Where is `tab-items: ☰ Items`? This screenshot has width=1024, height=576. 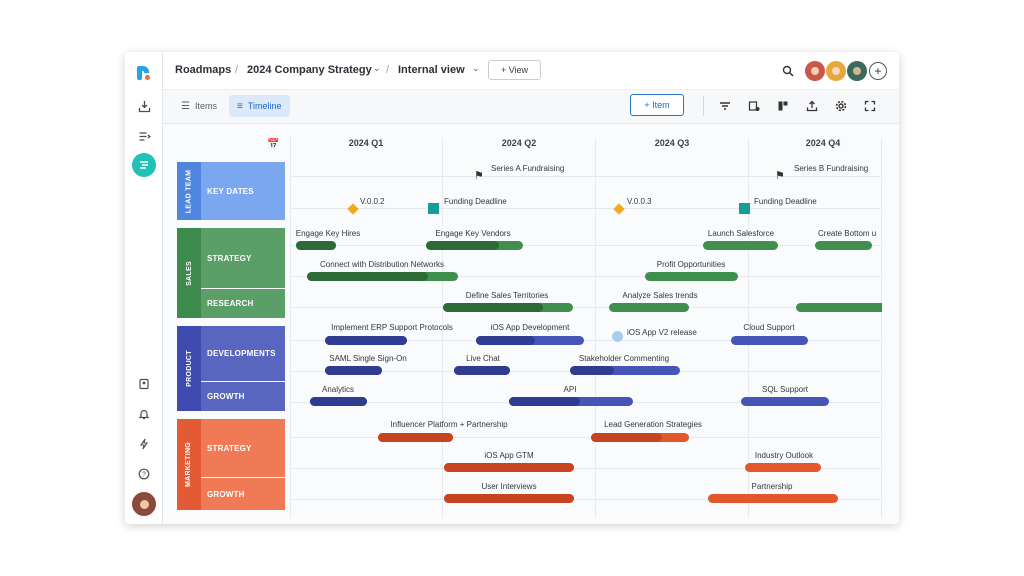 tab-items: ☰ Items is located at coordinates (199, 106).